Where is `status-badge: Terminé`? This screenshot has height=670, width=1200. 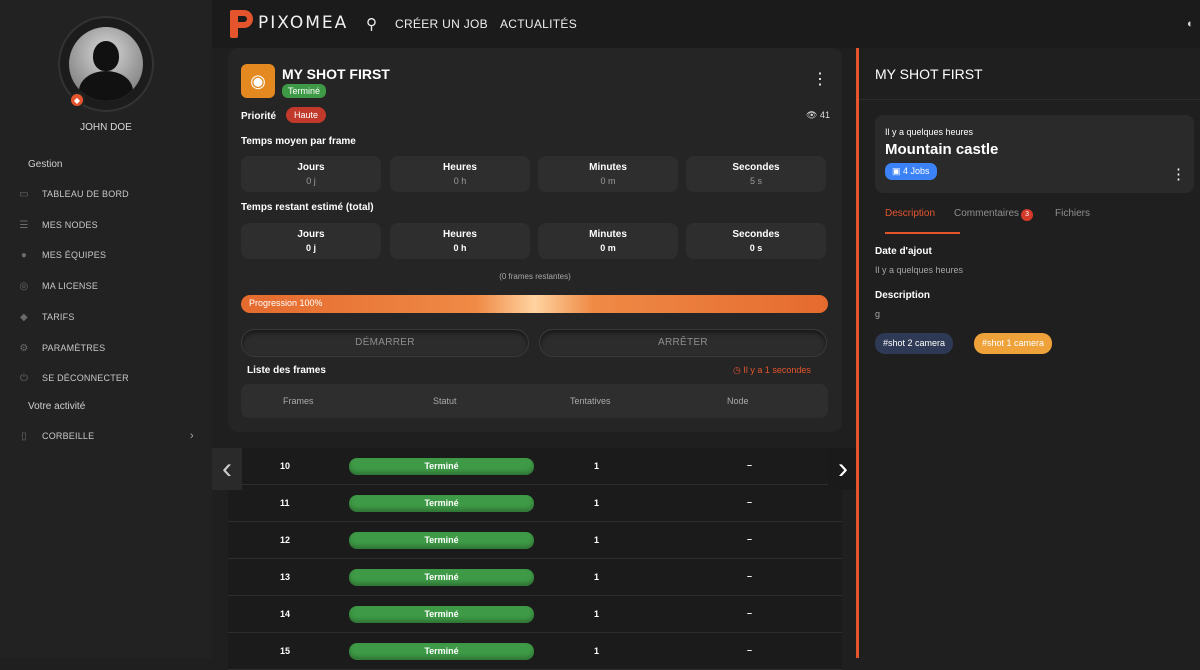 status-badge: Terminé is located at coordinates (304, 91).